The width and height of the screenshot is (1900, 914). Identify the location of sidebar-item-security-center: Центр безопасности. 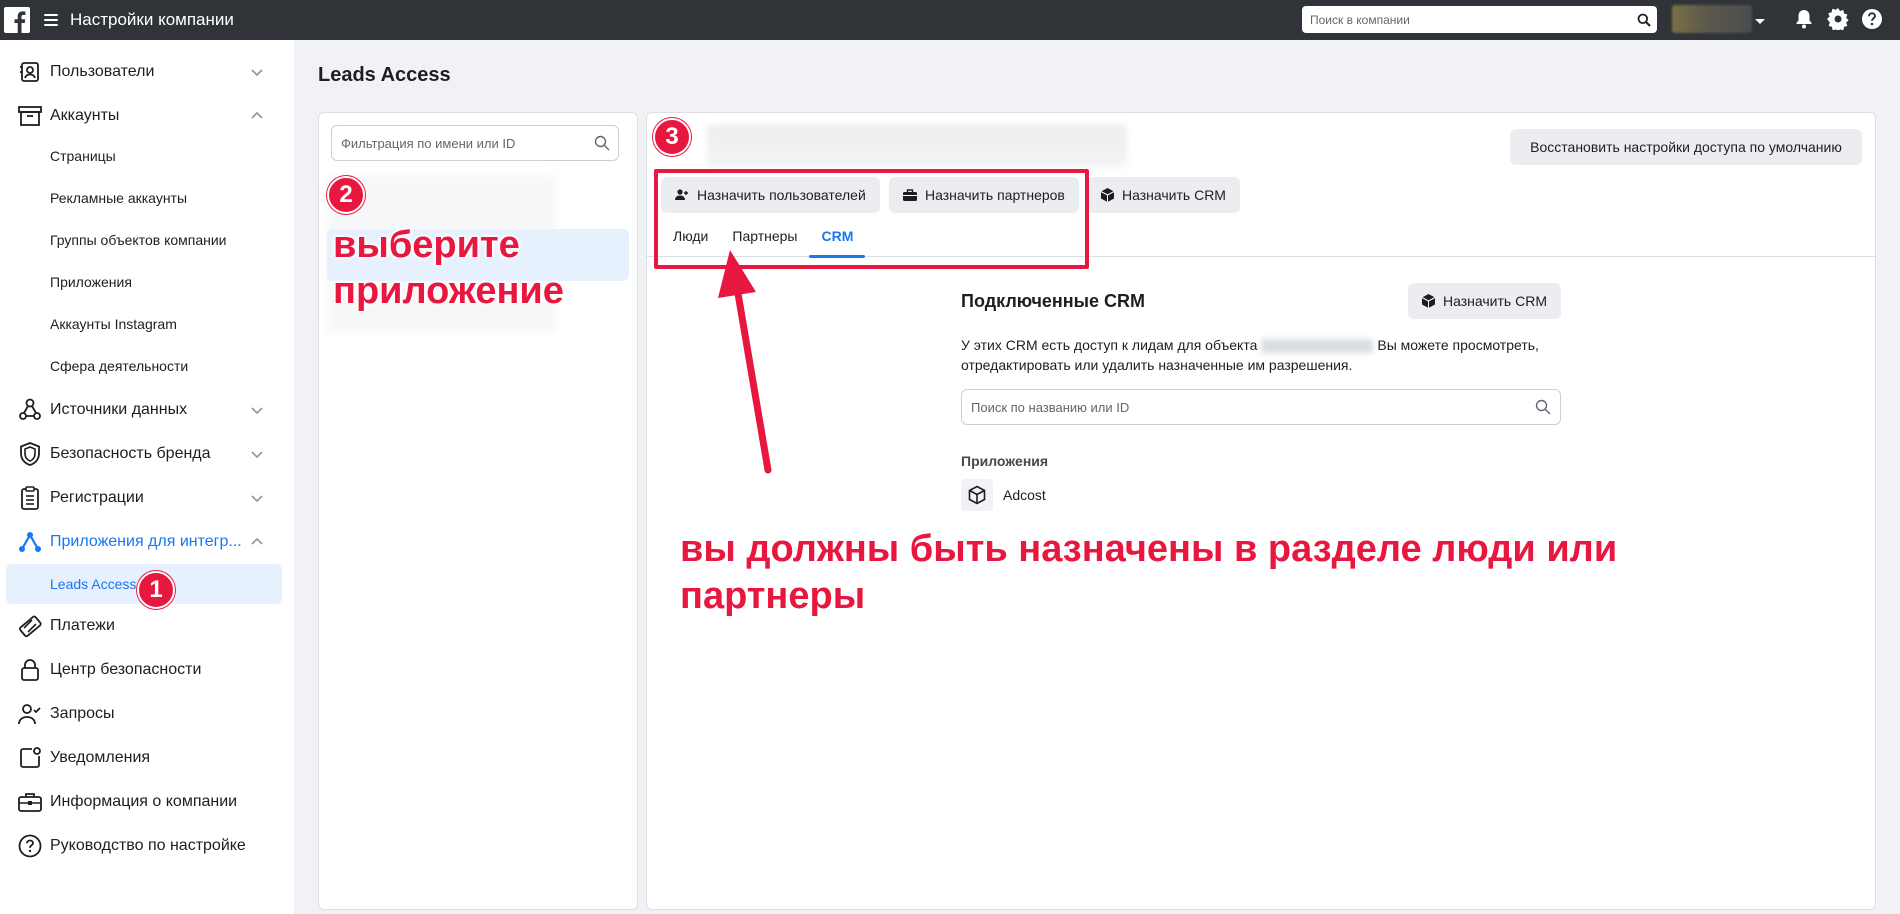
(141, 670).